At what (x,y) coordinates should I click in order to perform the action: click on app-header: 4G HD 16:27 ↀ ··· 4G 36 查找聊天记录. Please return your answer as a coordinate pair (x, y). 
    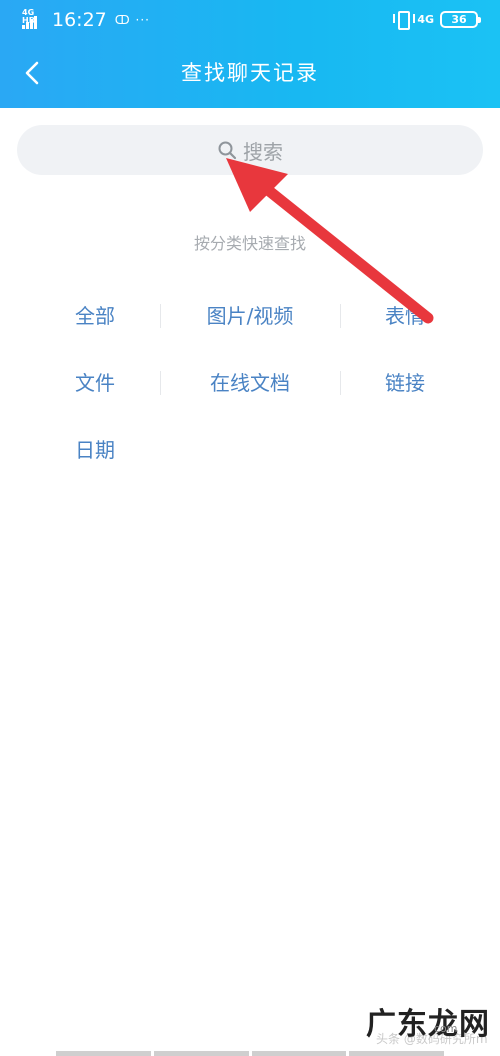
    Looking at the image, I should click on (250, 54).